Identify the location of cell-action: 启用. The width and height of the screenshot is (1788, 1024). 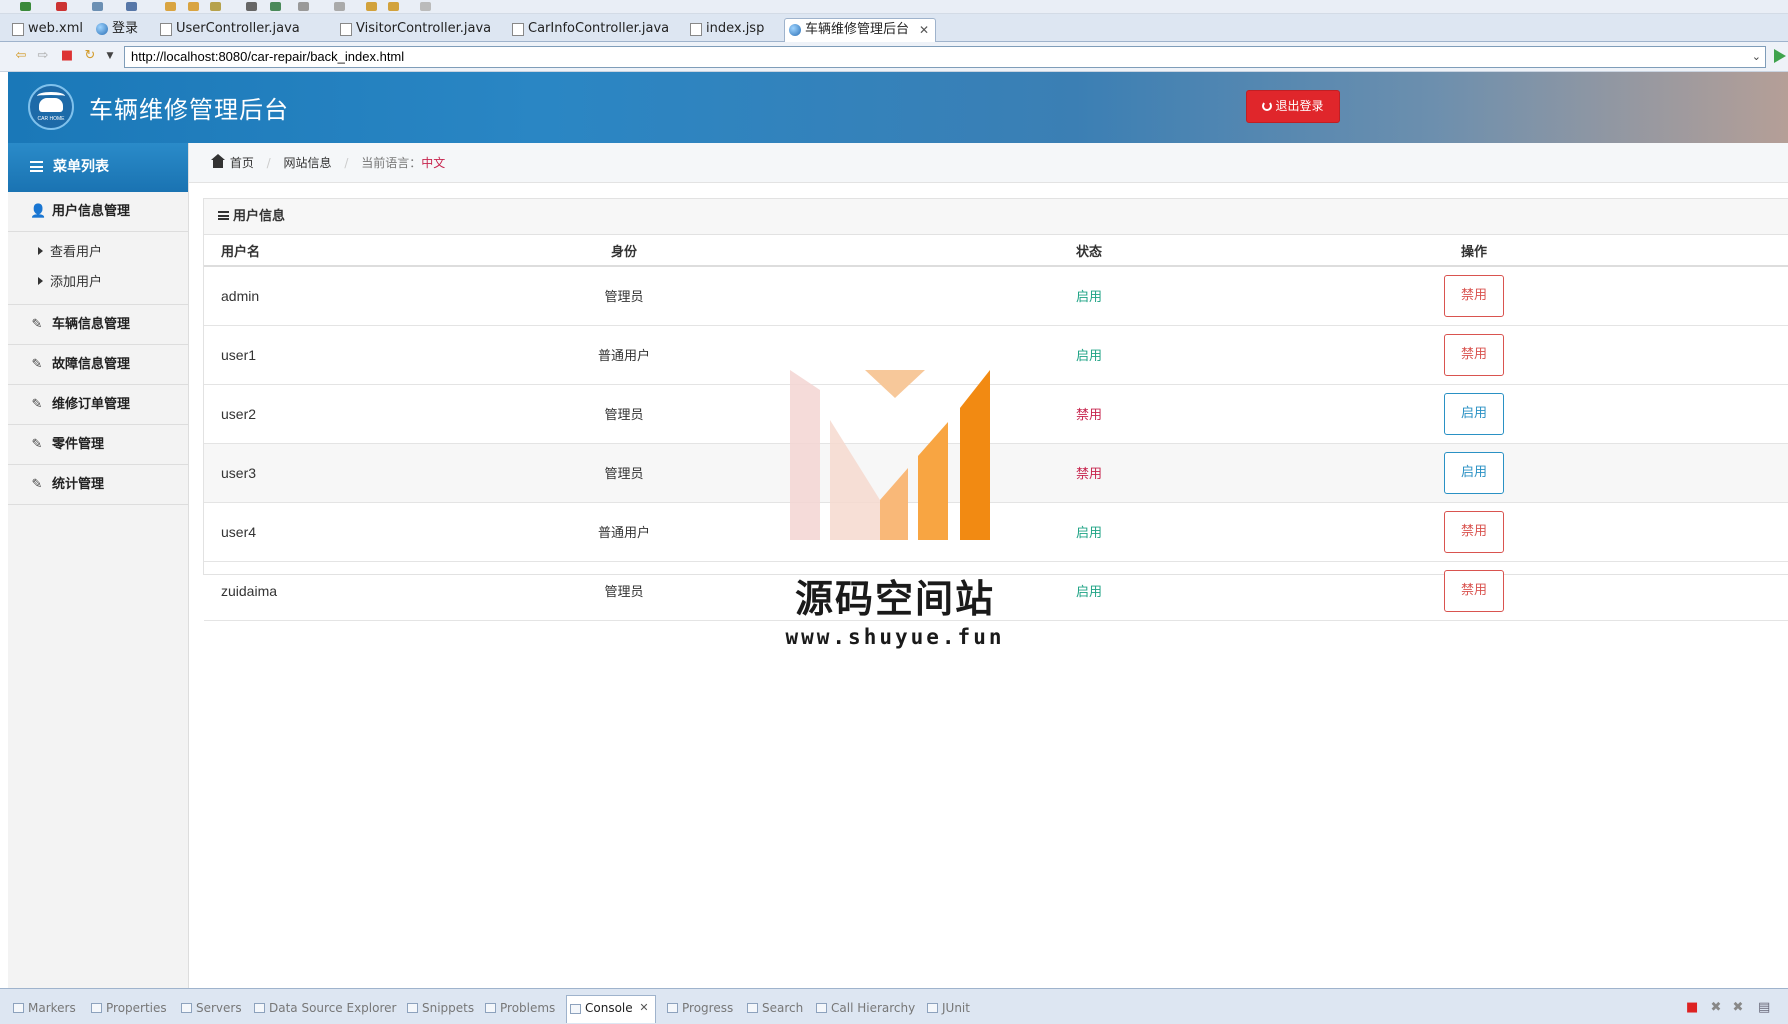
(1474, 414).